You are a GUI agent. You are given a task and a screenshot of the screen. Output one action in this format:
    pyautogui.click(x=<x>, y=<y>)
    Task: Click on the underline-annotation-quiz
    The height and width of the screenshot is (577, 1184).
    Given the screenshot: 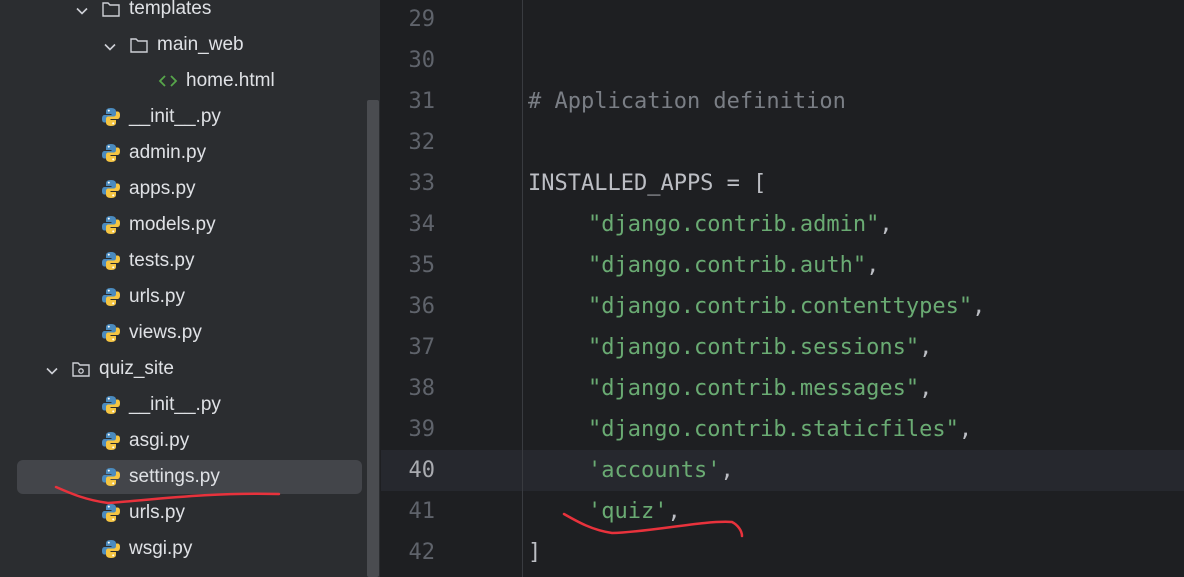 What is the action you would take?
    pyautogui.click(x=653, y=525)
    